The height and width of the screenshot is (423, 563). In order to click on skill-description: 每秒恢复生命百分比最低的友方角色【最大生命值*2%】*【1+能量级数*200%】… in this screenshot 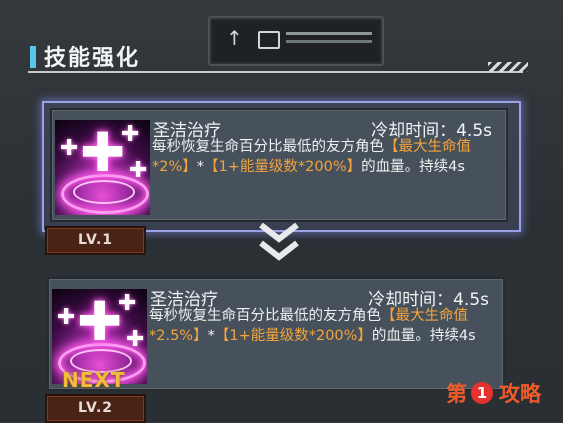, I will do `click(322, 157)`.